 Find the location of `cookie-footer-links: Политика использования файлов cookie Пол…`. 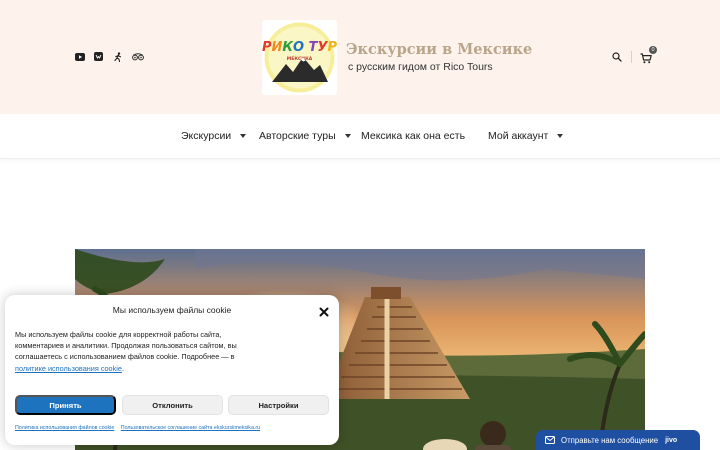

cookie-footer-links: Политика использования файлов cookie Пол… is located at coordinates (140, 428).